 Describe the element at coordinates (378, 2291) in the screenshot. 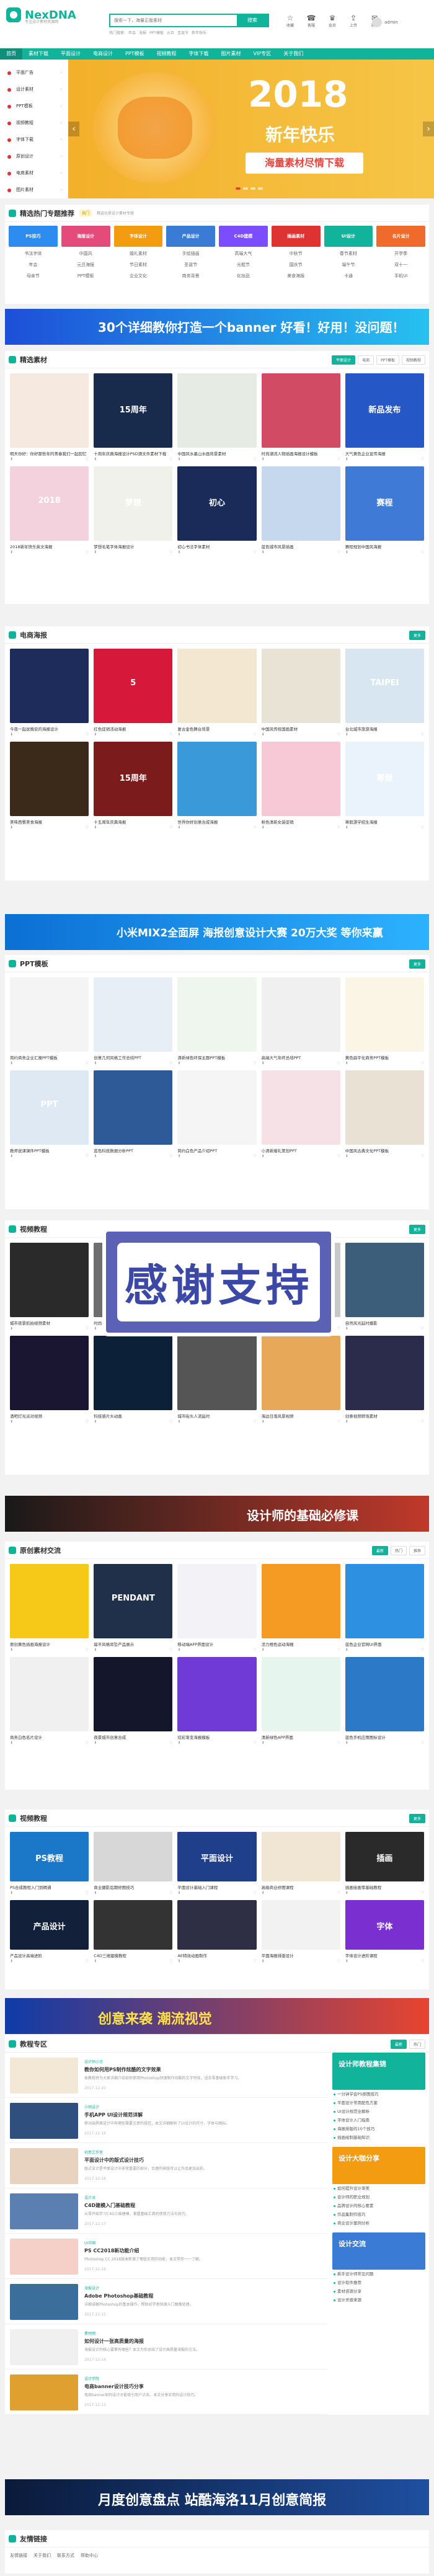

I see `sidebar-link: 素材资源分享` at that location.